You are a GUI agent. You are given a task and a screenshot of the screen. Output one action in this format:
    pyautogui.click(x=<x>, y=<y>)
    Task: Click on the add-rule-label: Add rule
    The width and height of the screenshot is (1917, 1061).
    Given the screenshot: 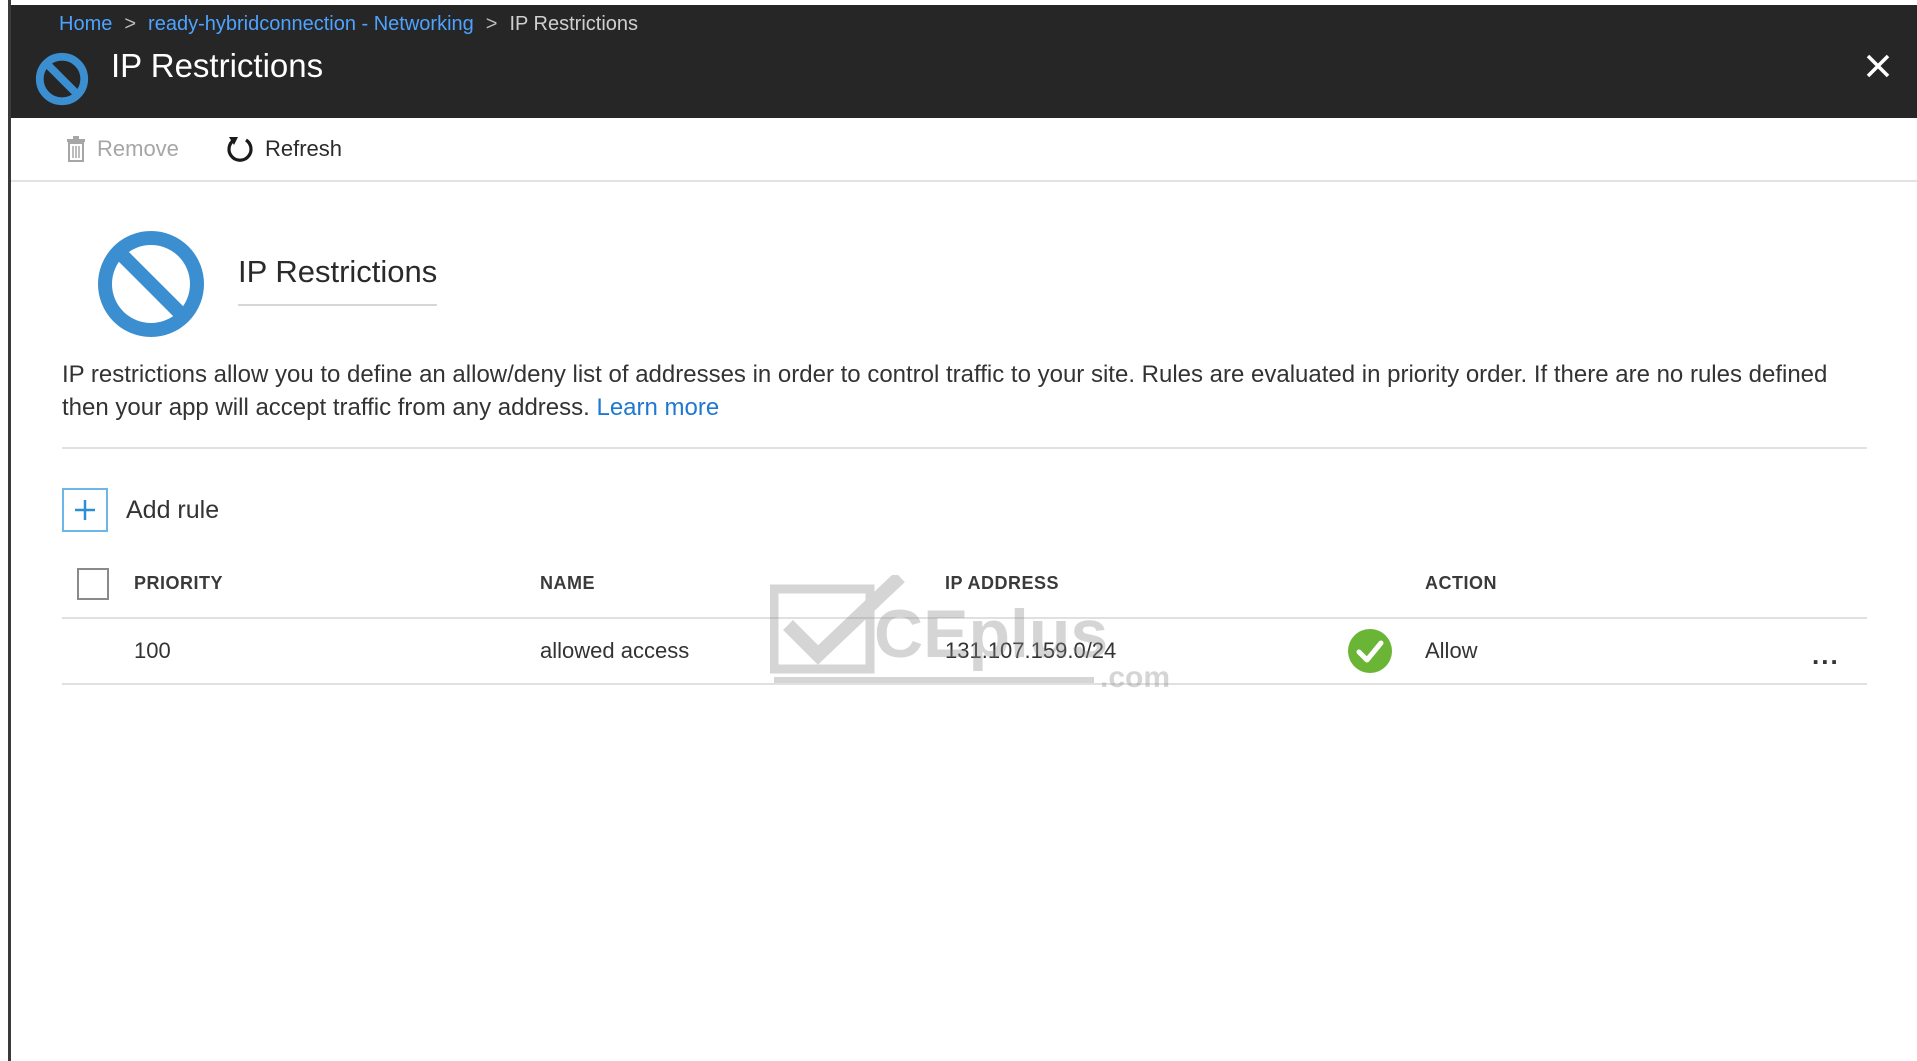 What is the action you would take?
    pyautogui.click(x=173, y=509)
    